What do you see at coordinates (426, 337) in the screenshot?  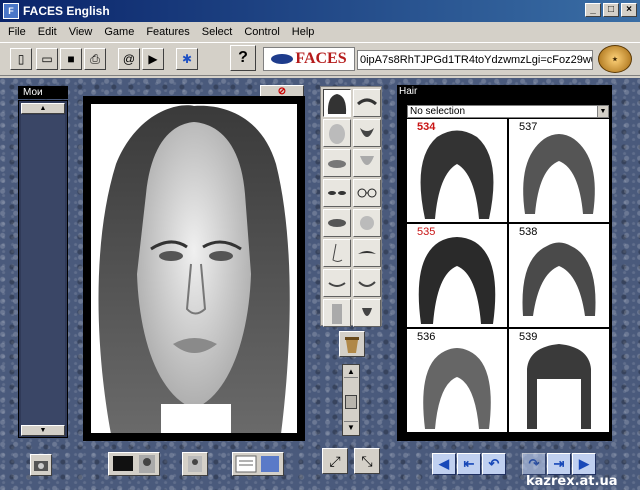 I see `hair-number: 536` at bounding box center [426, 337].